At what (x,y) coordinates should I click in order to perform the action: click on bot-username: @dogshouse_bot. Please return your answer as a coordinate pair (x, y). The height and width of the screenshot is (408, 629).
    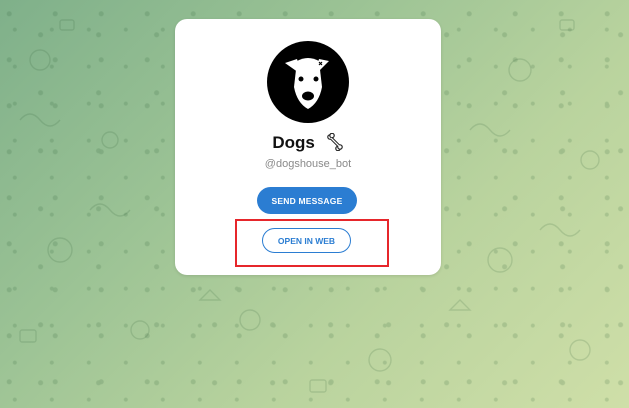
    Looking at the image, I should click on (308, 164).